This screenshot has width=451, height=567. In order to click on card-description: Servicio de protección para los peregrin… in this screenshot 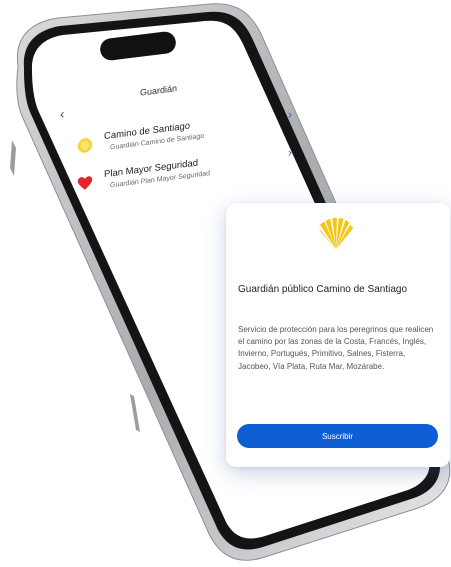, I will do `click(336, 348)`.